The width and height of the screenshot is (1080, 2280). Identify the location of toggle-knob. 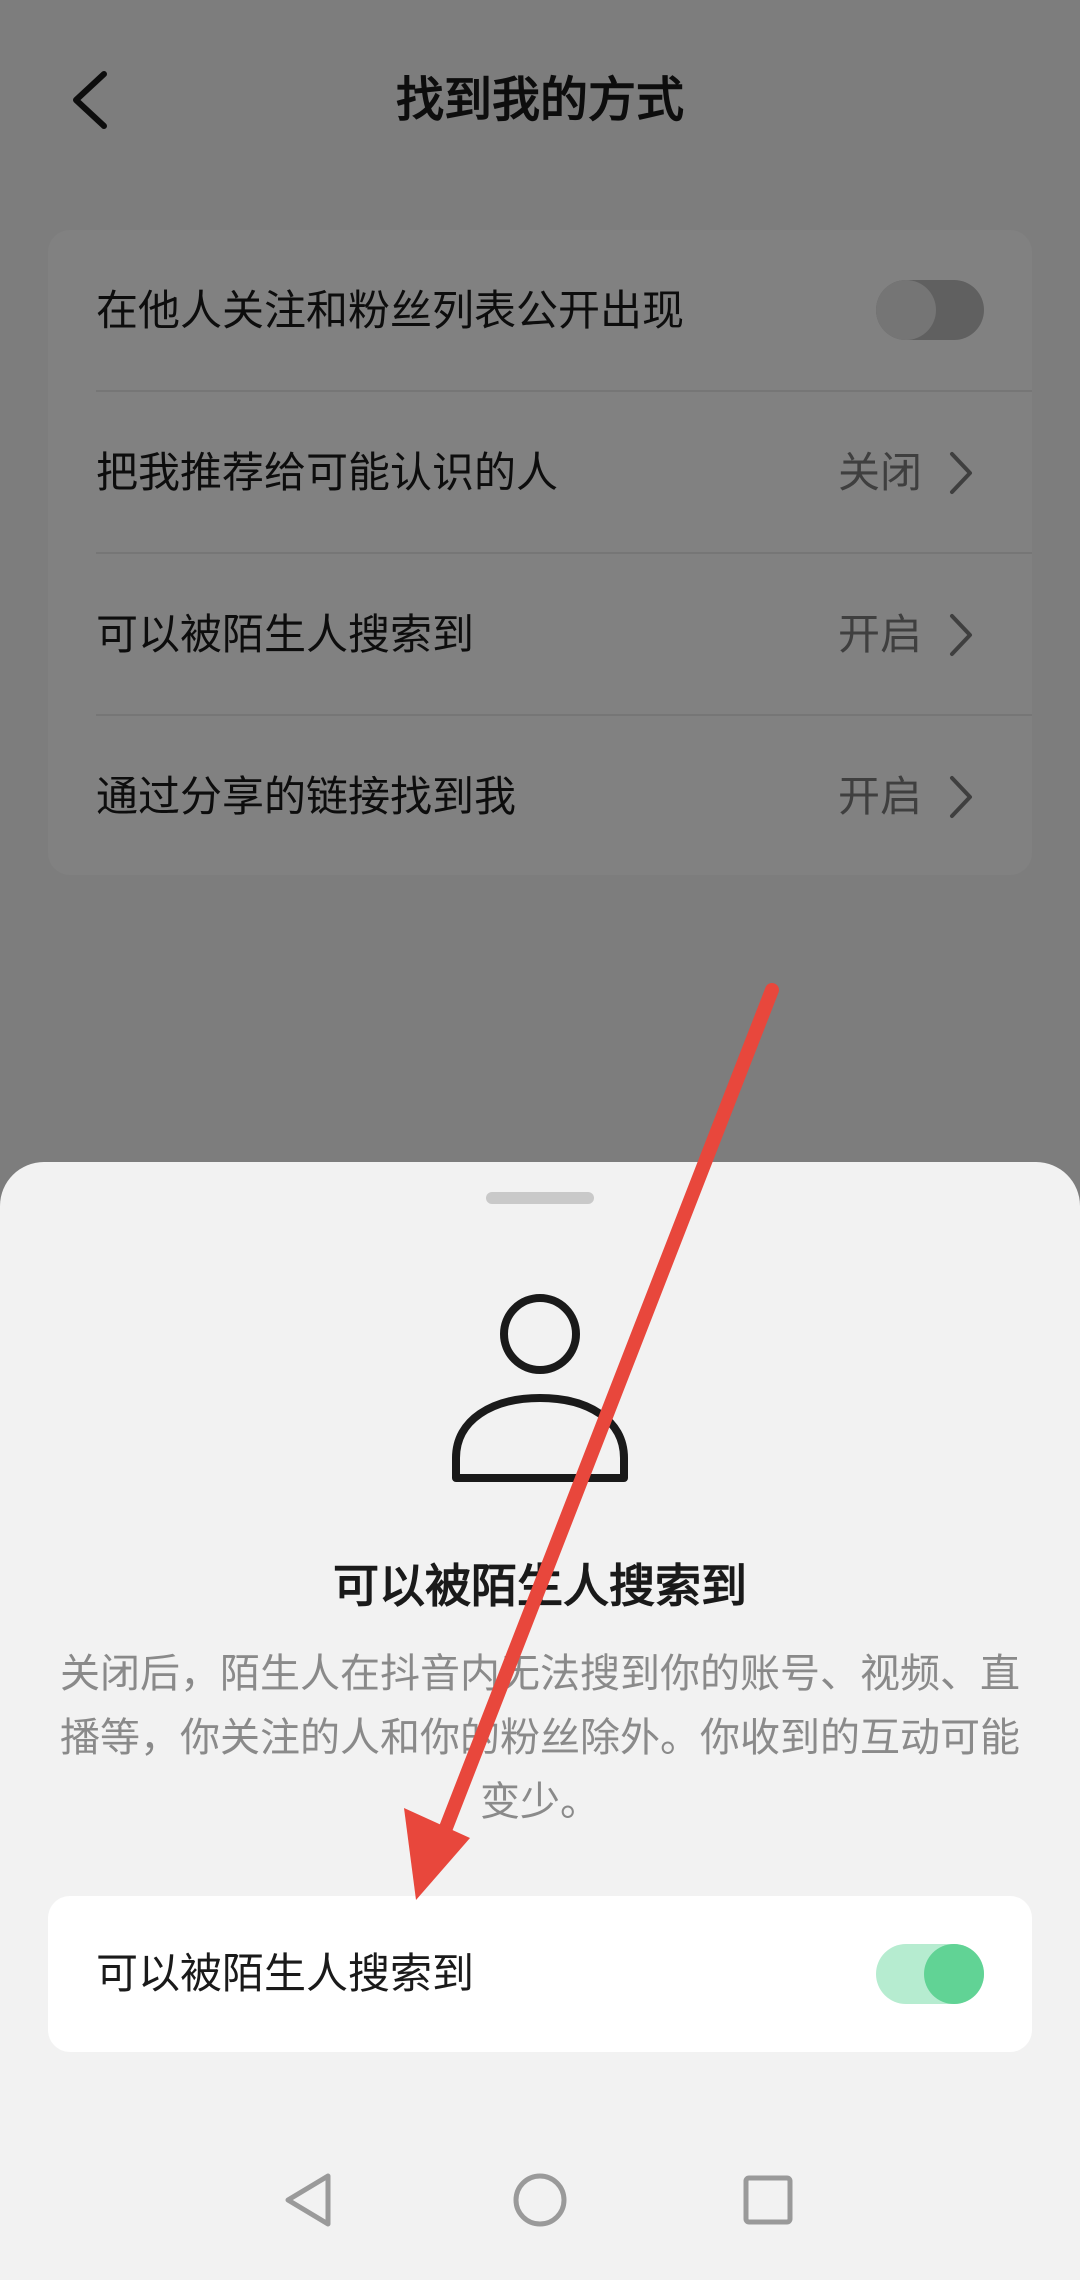
(954, 1974).